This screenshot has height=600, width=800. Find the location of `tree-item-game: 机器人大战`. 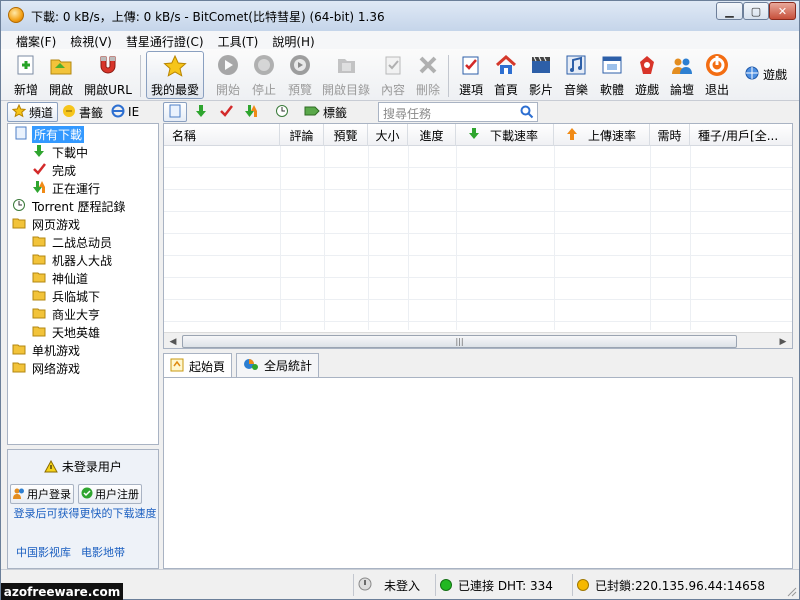

tree-item-game: 机器人大战 is located at coordinates (73, 260).